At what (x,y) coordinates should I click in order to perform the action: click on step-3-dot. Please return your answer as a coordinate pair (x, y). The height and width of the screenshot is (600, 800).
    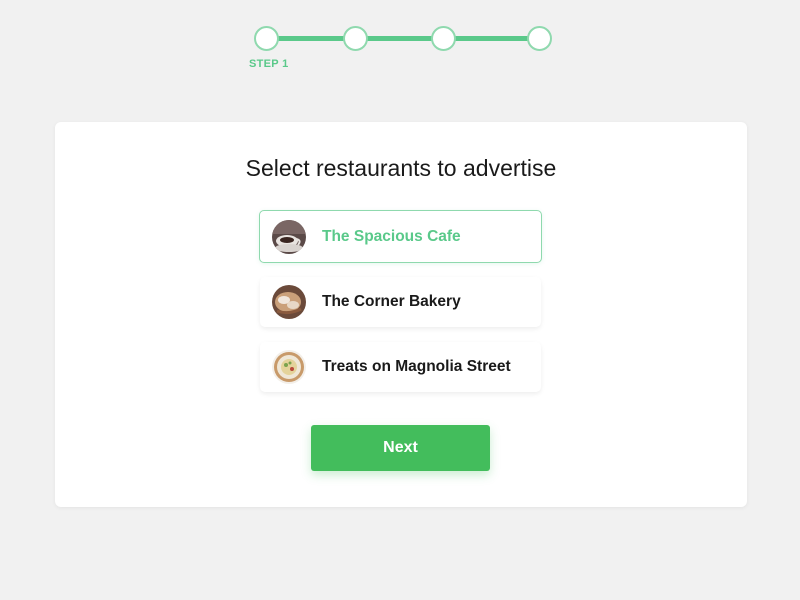
    Looking at the image, I should click on (443, 38).